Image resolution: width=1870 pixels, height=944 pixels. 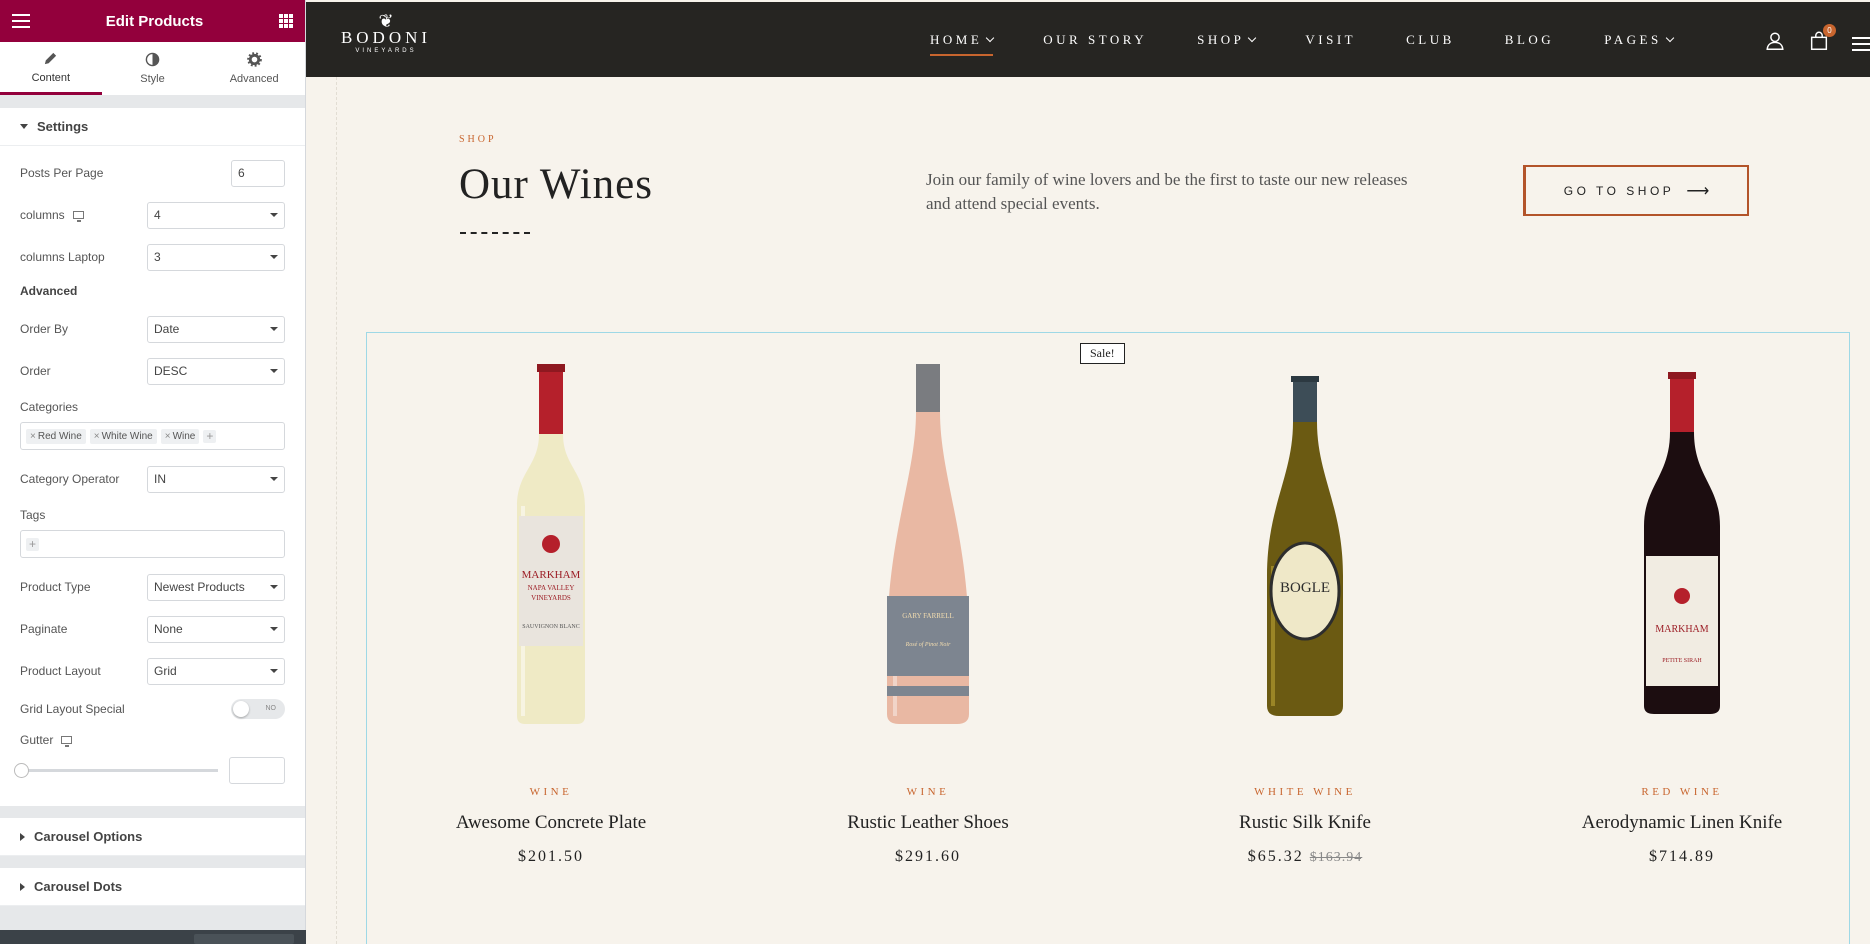 I want to click on category-chip: × Red Wine, so click(x=56, y=436).